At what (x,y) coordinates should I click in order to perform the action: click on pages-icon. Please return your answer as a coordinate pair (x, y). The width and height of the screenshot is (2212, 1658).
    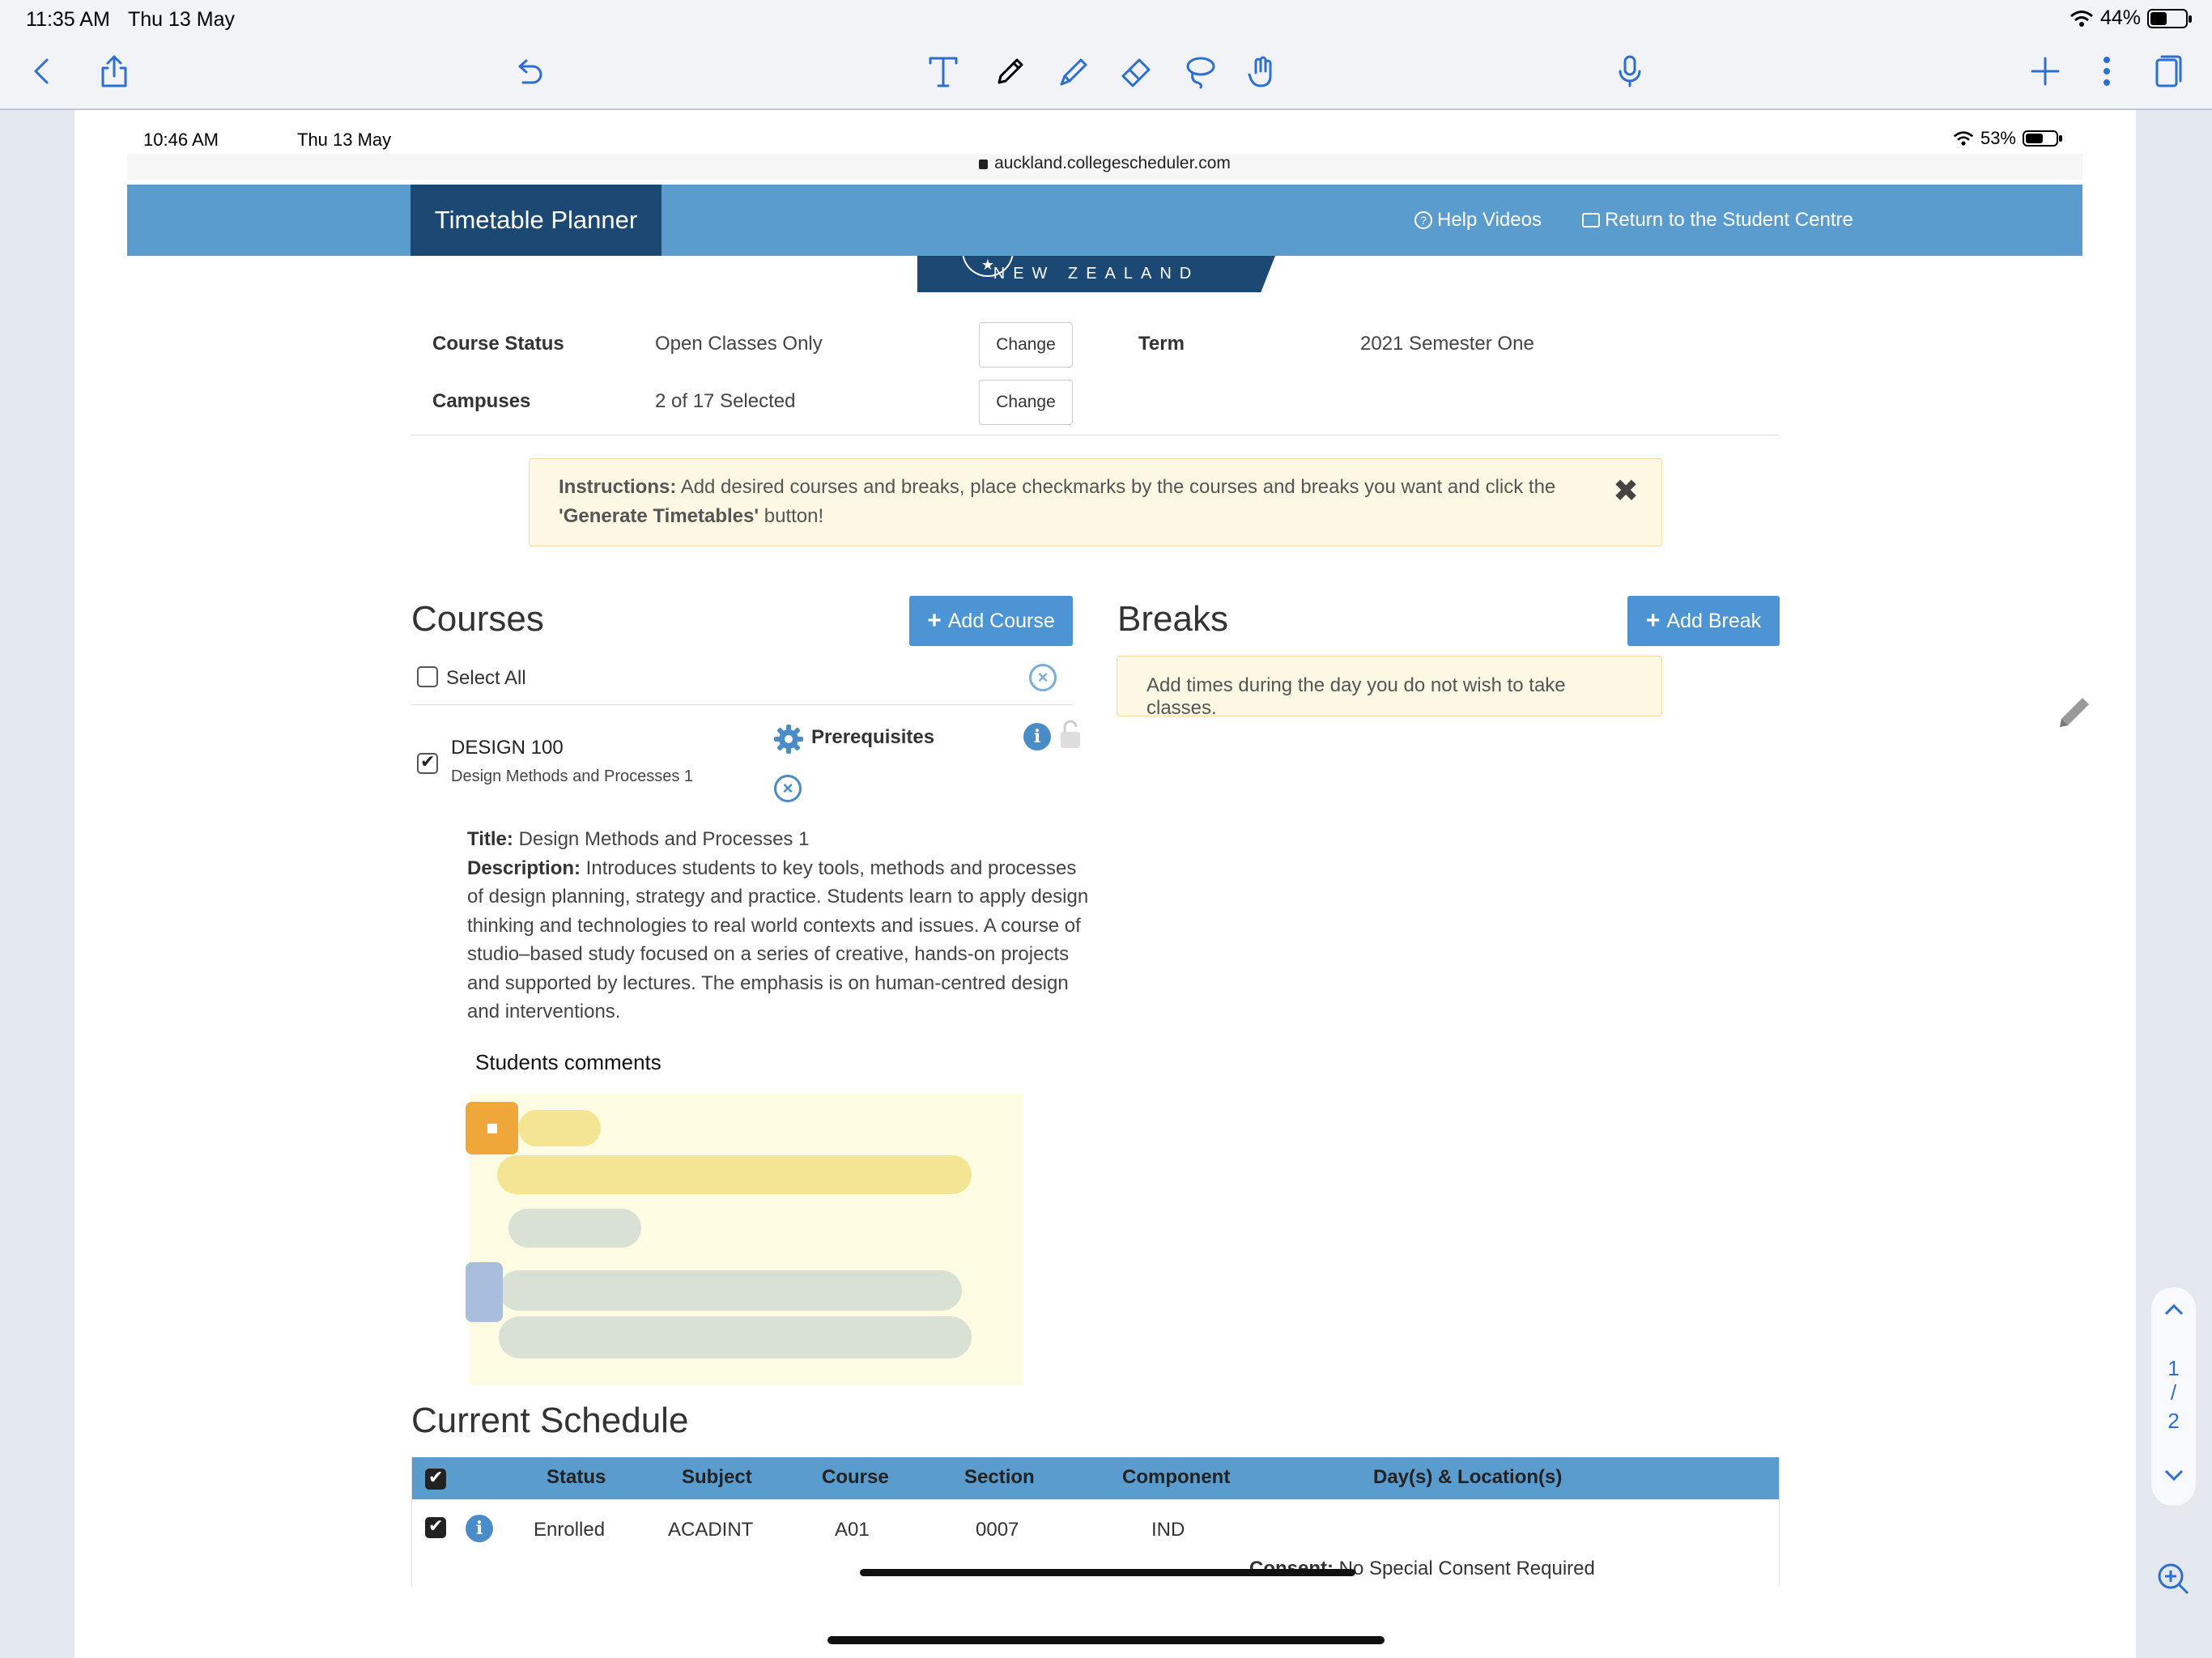
    Looking at the image, I should click on (2168, 71).